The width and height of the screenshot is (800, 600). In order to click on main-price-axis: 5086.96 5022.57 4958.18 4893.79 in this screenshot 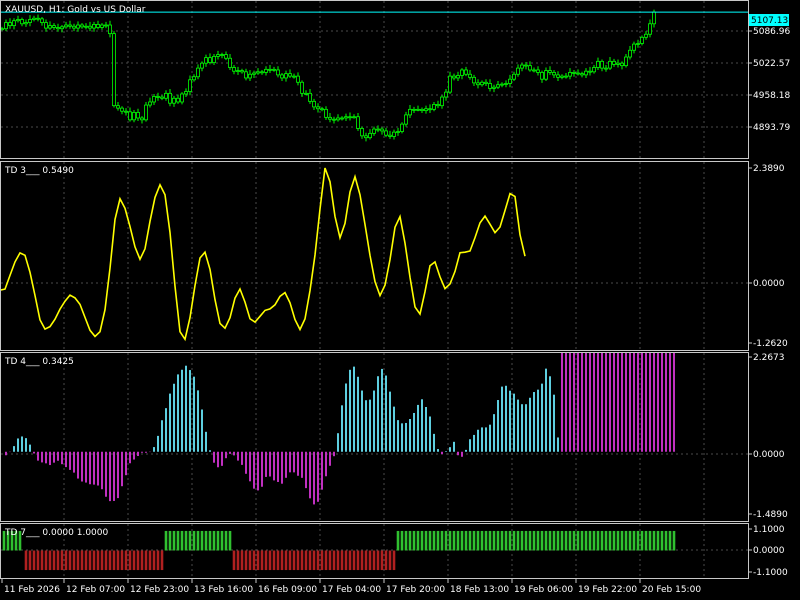, I will do `click(769, 80)`.